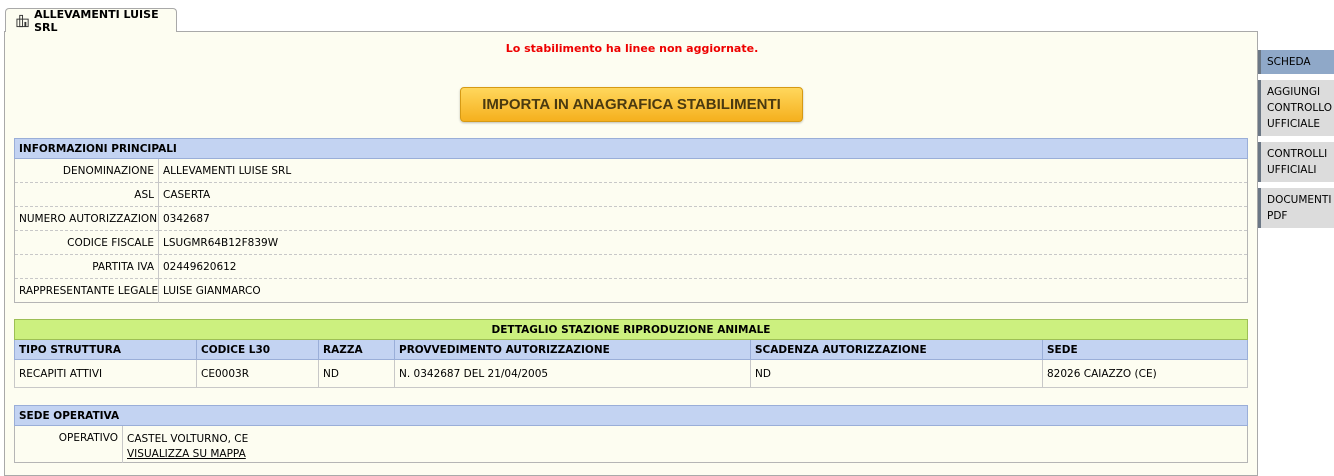  I want to click on table-cell: CE0003R, so click(257, 373).